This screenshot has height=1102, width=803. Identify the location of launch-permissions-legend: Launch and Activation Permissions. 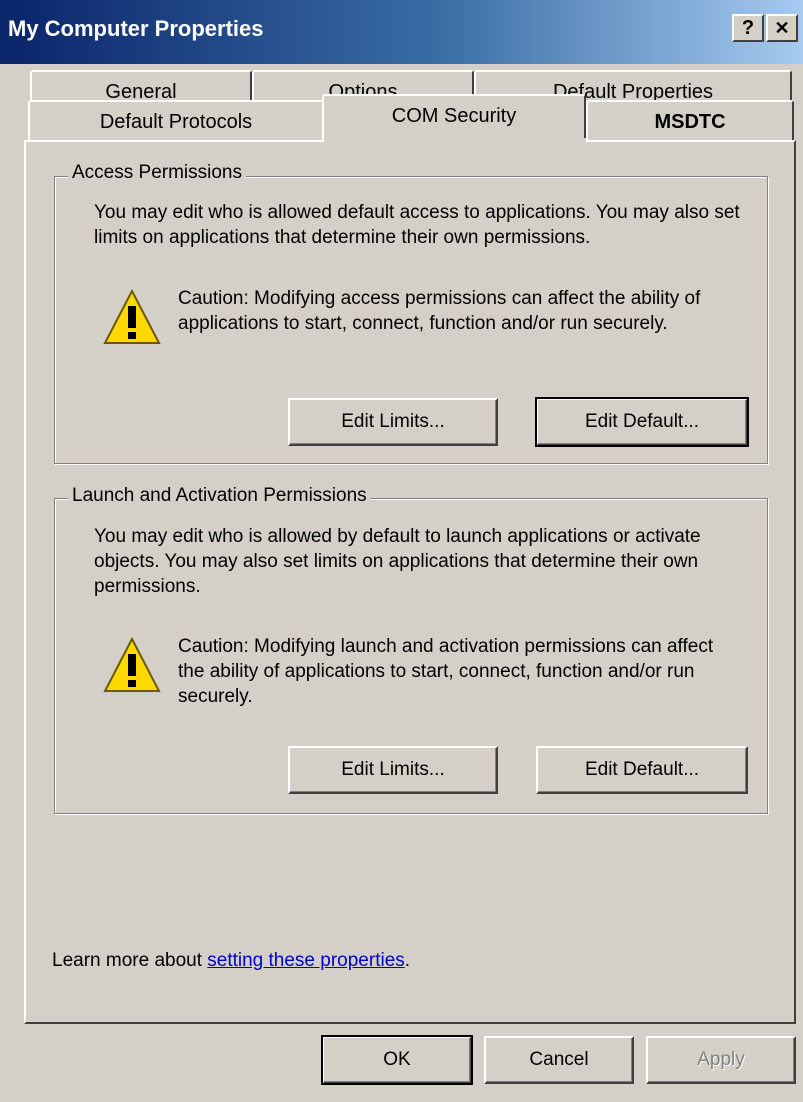
(219, 496).